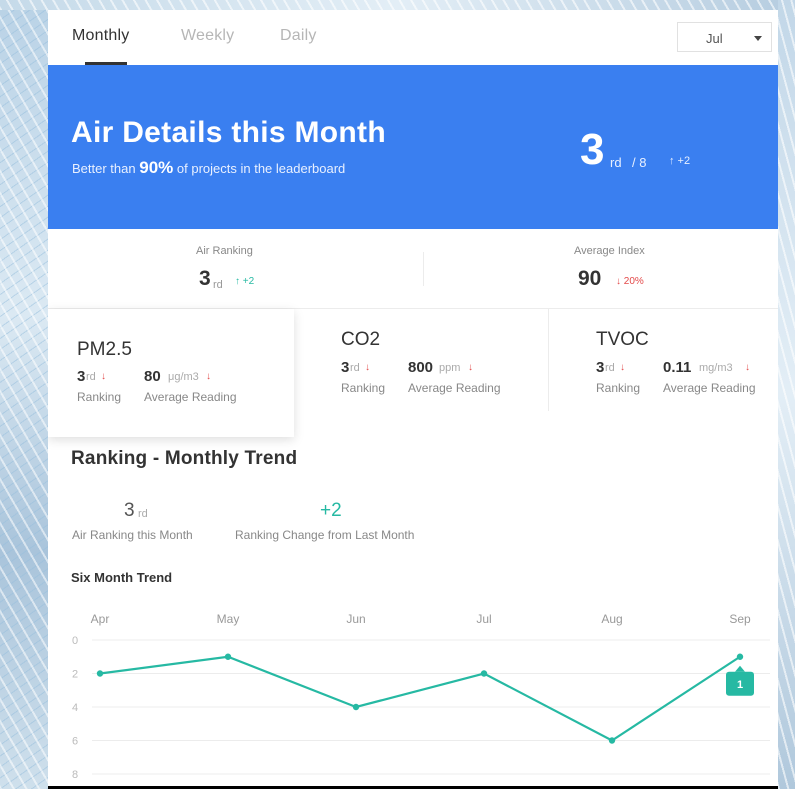 Image resolution: width=795 pixels, height=789 pixels. I want to click on x-tick-label: Sep, so click(740, 619).